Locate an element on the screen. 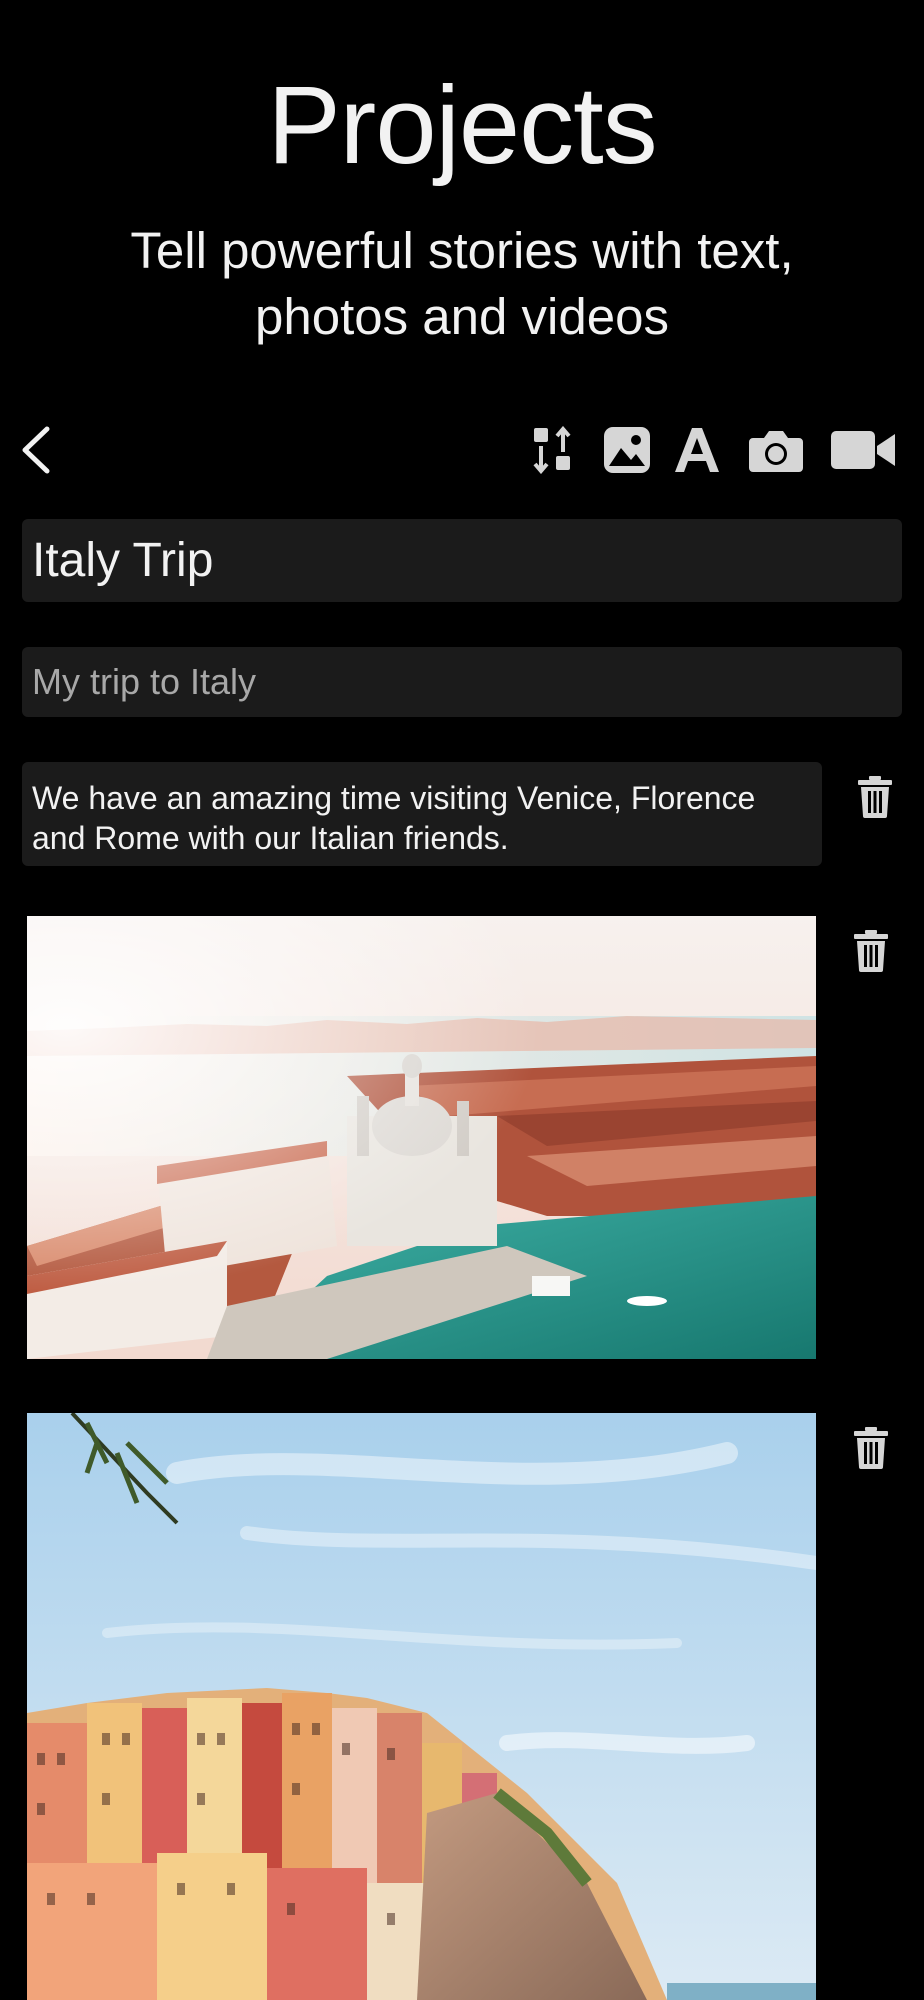 This screenshot has height=2000, width=924. delete-text-block-button is located at coordinates (878, 799).